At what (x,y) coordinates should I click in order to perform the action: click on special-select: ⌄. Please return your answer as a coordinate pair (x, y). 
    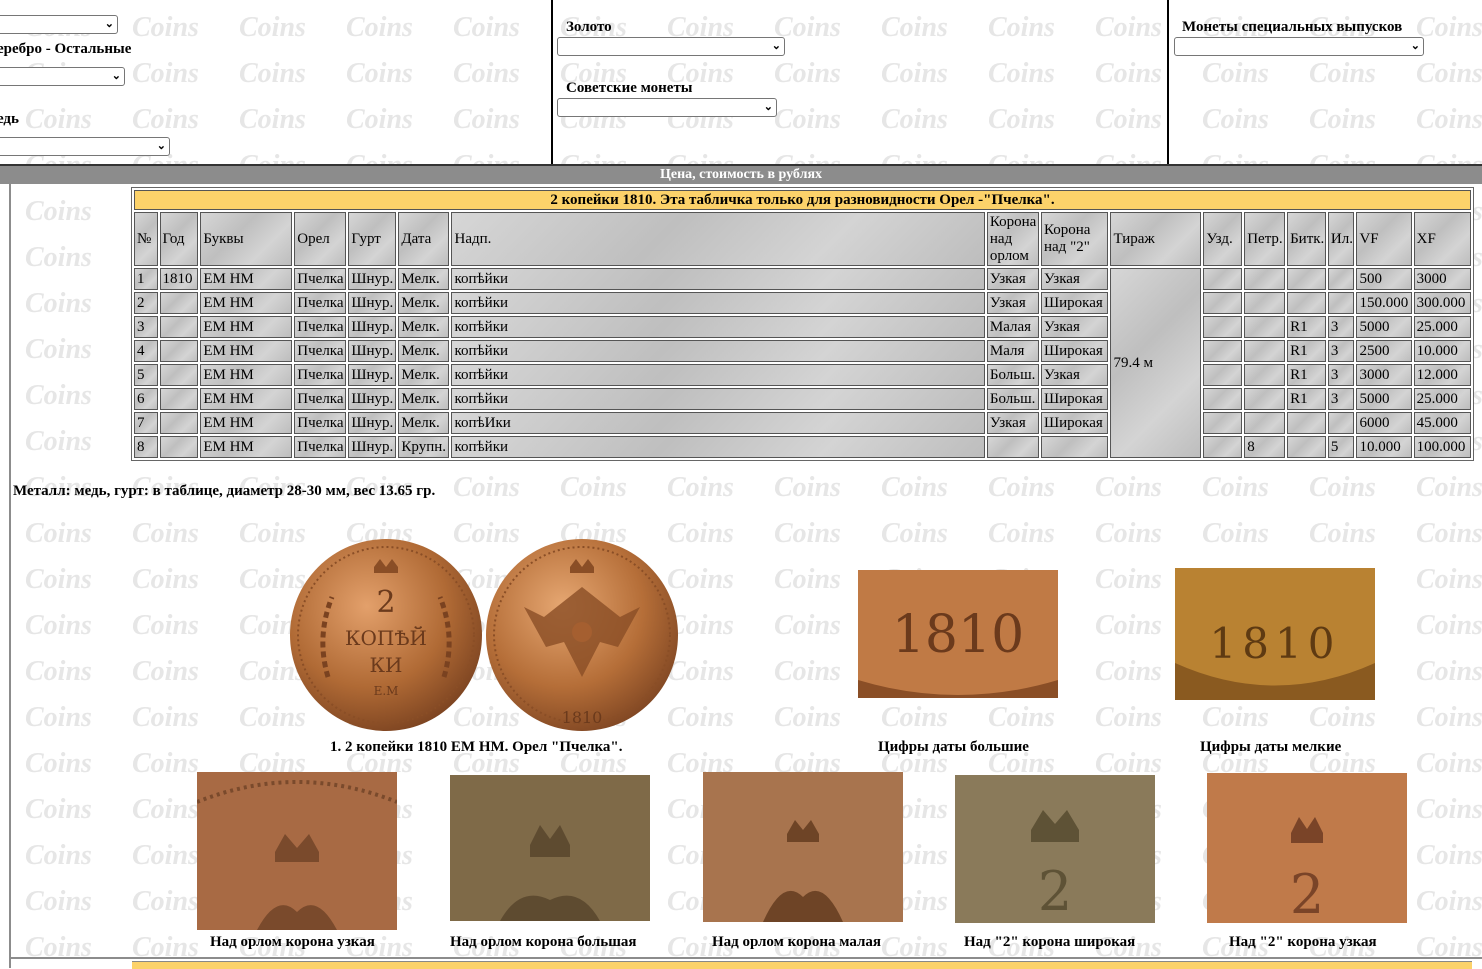
    Looking at the image, I should click on (1299, 46).